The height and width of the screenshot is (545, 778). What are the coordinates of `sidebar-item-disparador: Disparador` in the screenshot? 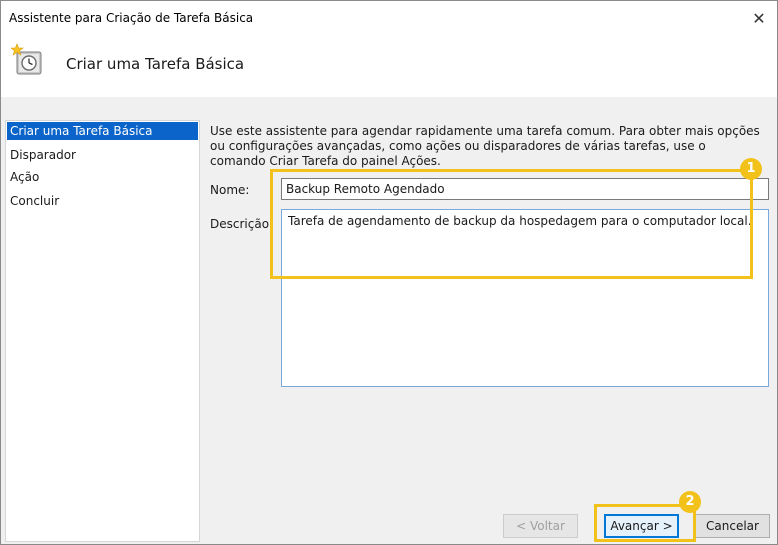 It's located at (102, 155).